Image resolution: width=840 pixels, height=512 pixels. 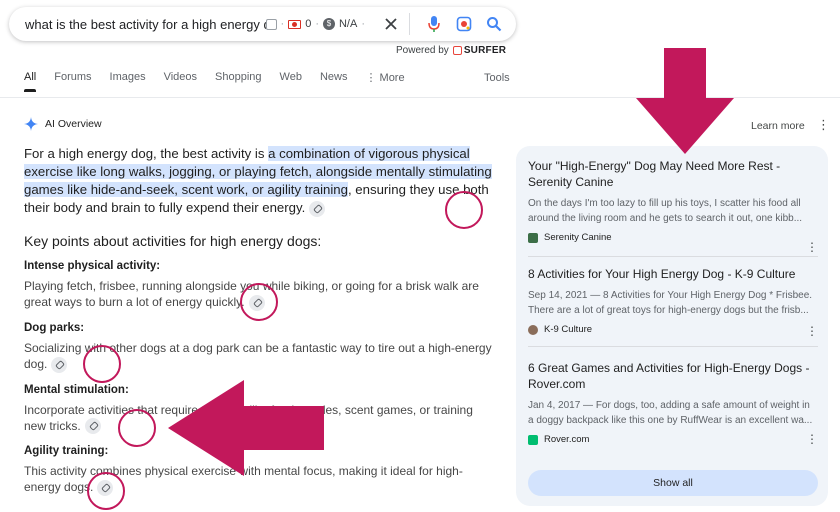 I want to click on down-arrow-annotation, so click(x=685, y=101).